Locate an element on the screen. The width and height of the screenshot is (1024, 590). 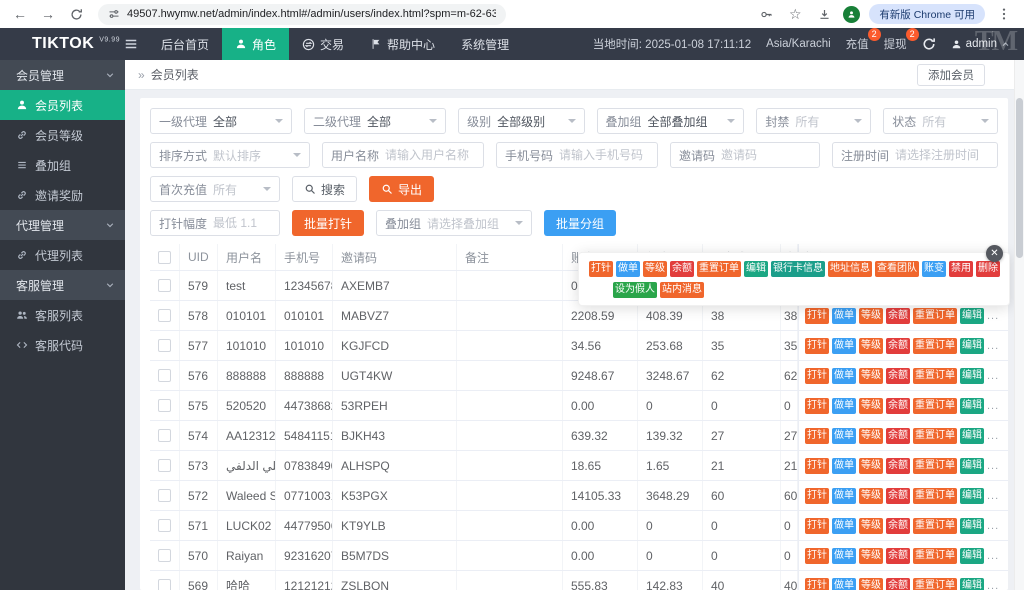
popup-action-button: 禁用 is located at coordinates (961, 269).